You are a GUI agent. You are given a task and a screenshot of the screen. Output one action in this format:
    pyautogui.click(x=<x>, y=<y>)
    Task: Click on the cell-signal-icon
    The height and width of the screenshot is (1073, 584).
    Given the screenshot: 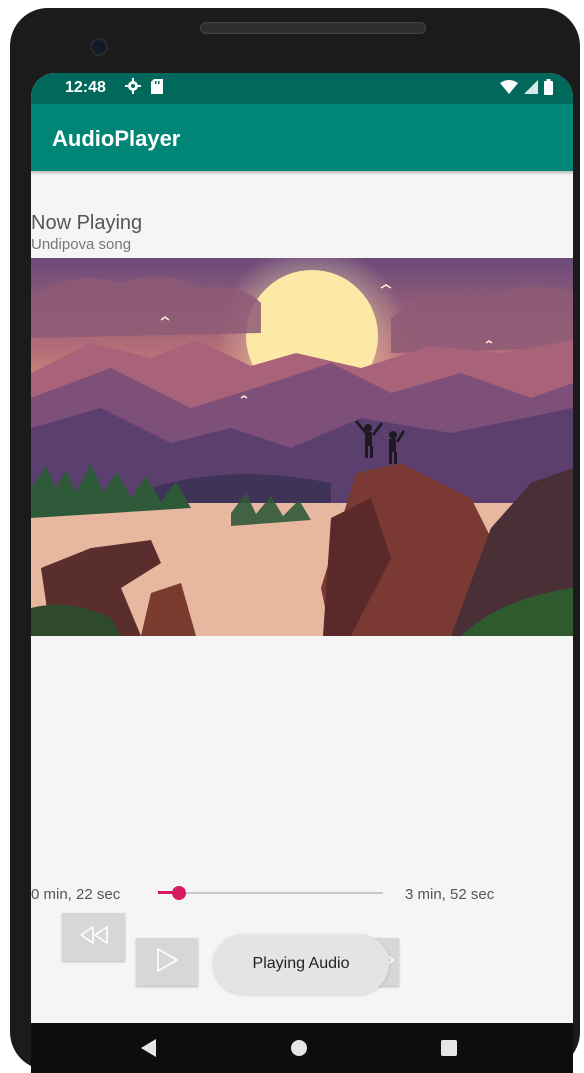 What is the action you would take?
    pyautogui.click(x=531, y=89)
    